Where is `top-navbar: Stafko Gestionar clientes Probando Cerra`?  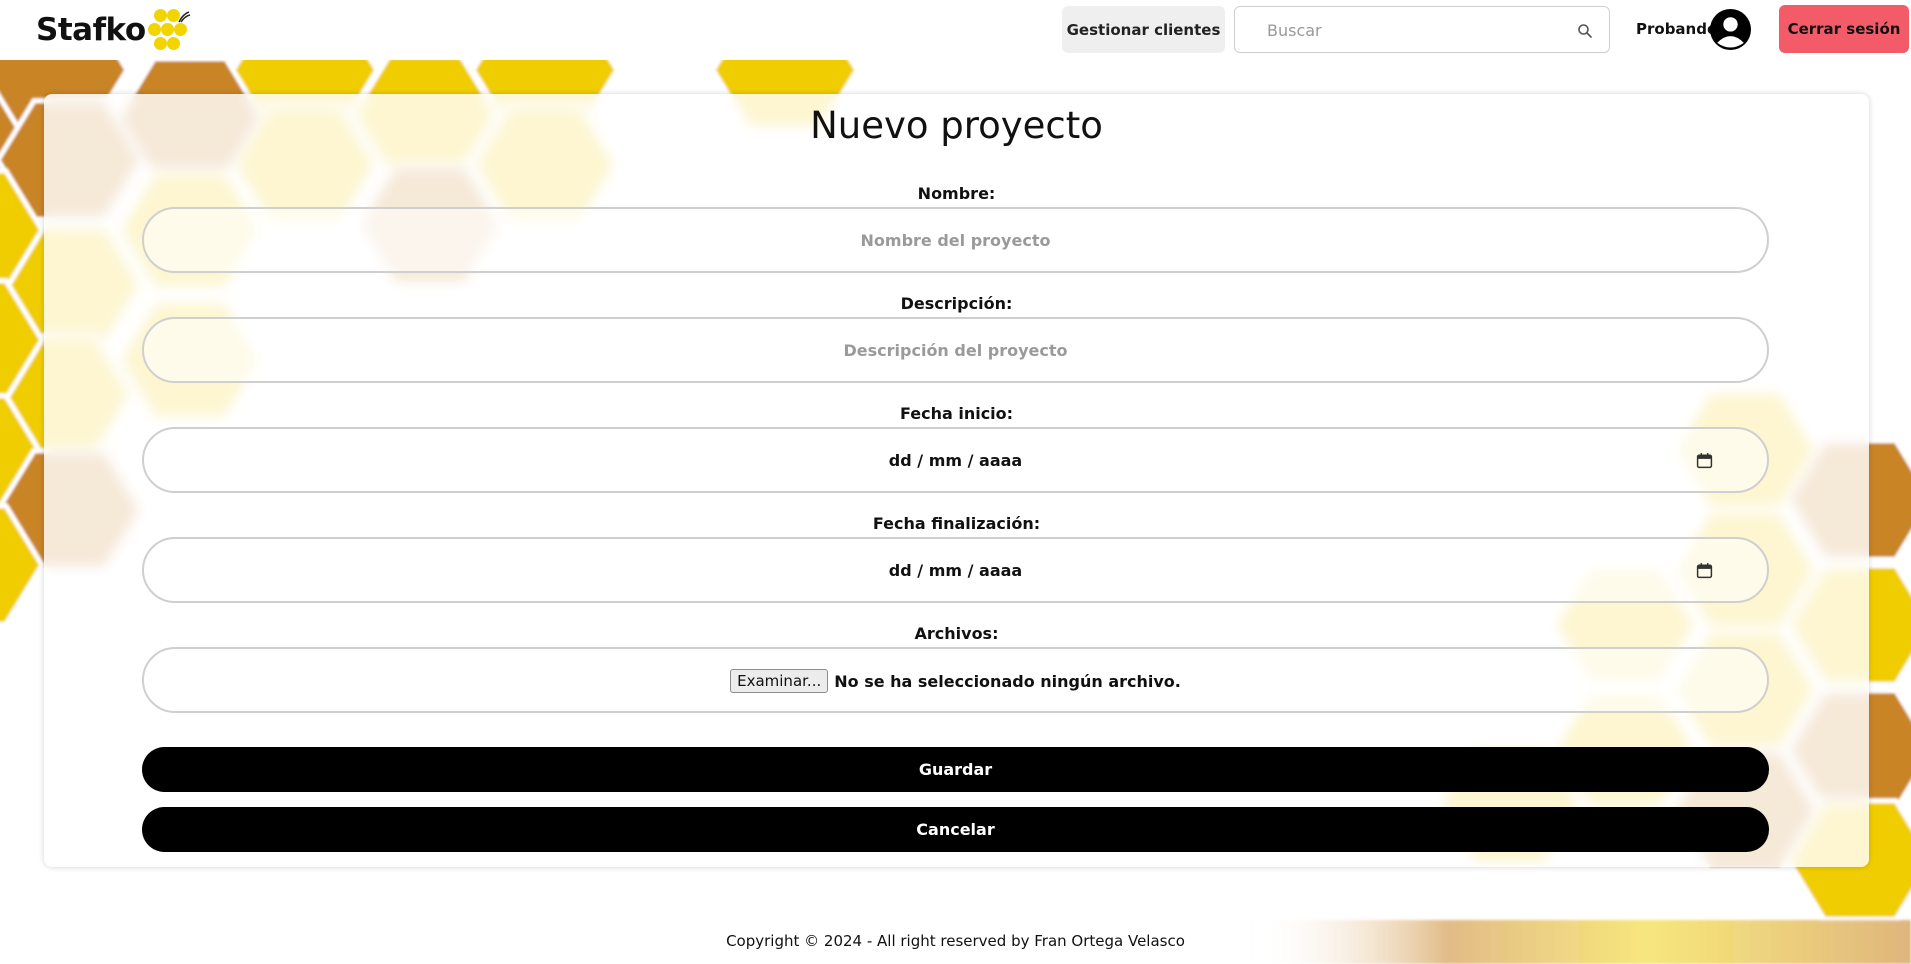 top-navbar: Stafko Gestionar clientes Probando Cerra is located at coordinates (955, 30).